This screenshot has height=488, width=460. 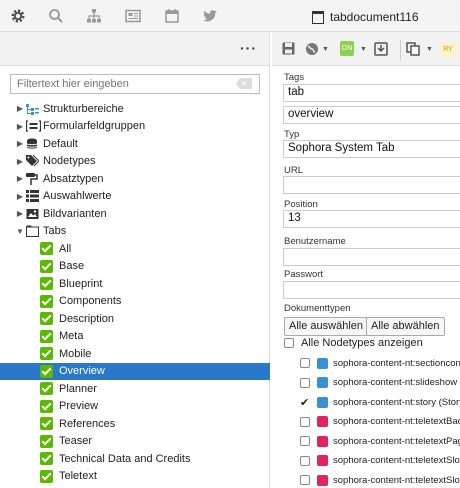 I want to click on position-label: Position, so click(x=301, y=204).